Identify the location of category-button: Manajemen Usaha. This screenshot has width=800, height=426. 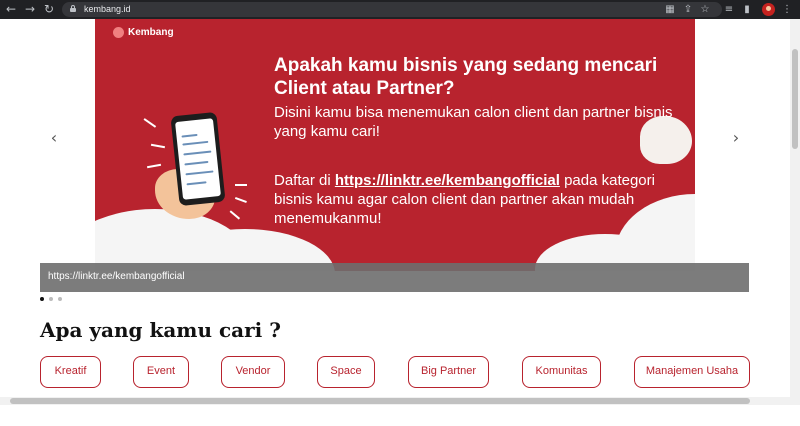
(692, 372).